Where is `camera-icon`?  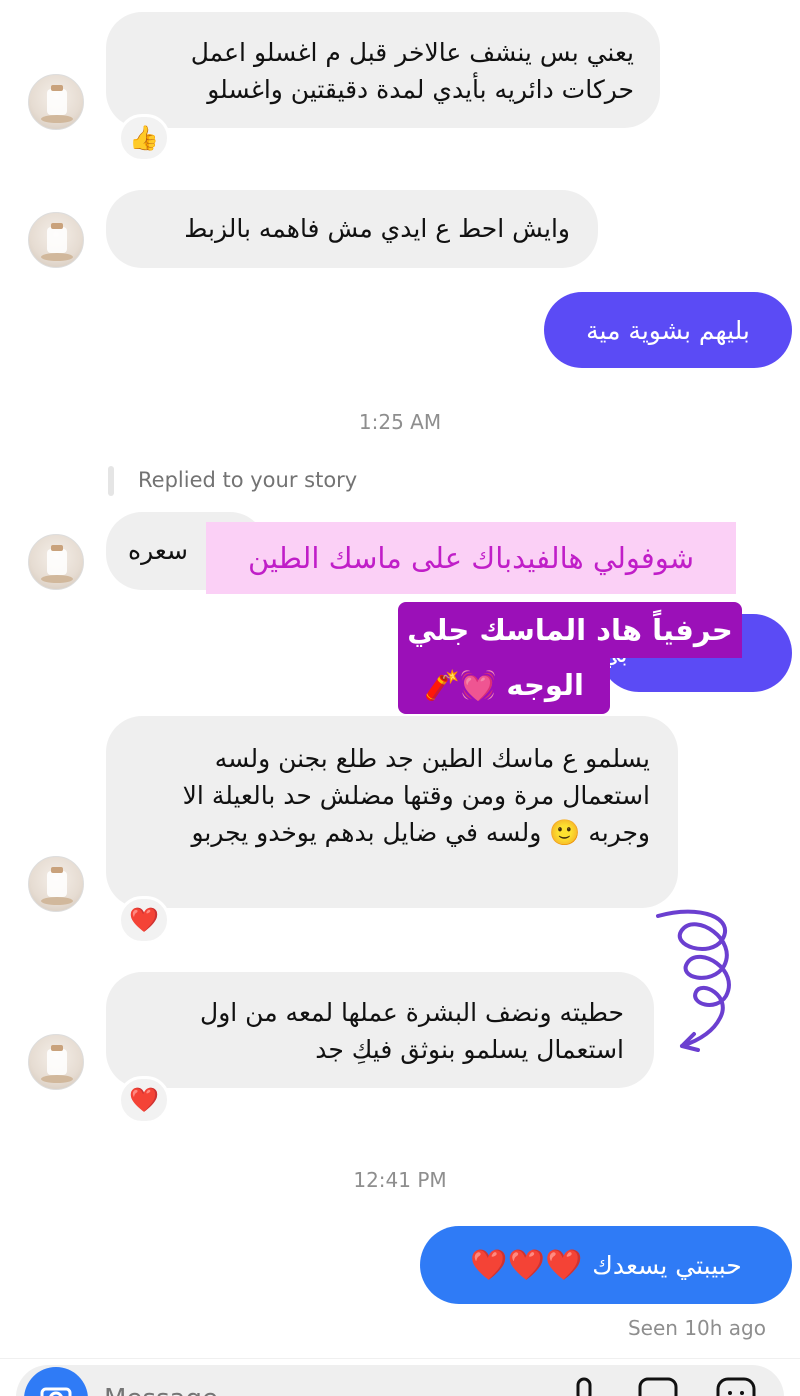 camera-icon is located at coordinates (56, 1391).